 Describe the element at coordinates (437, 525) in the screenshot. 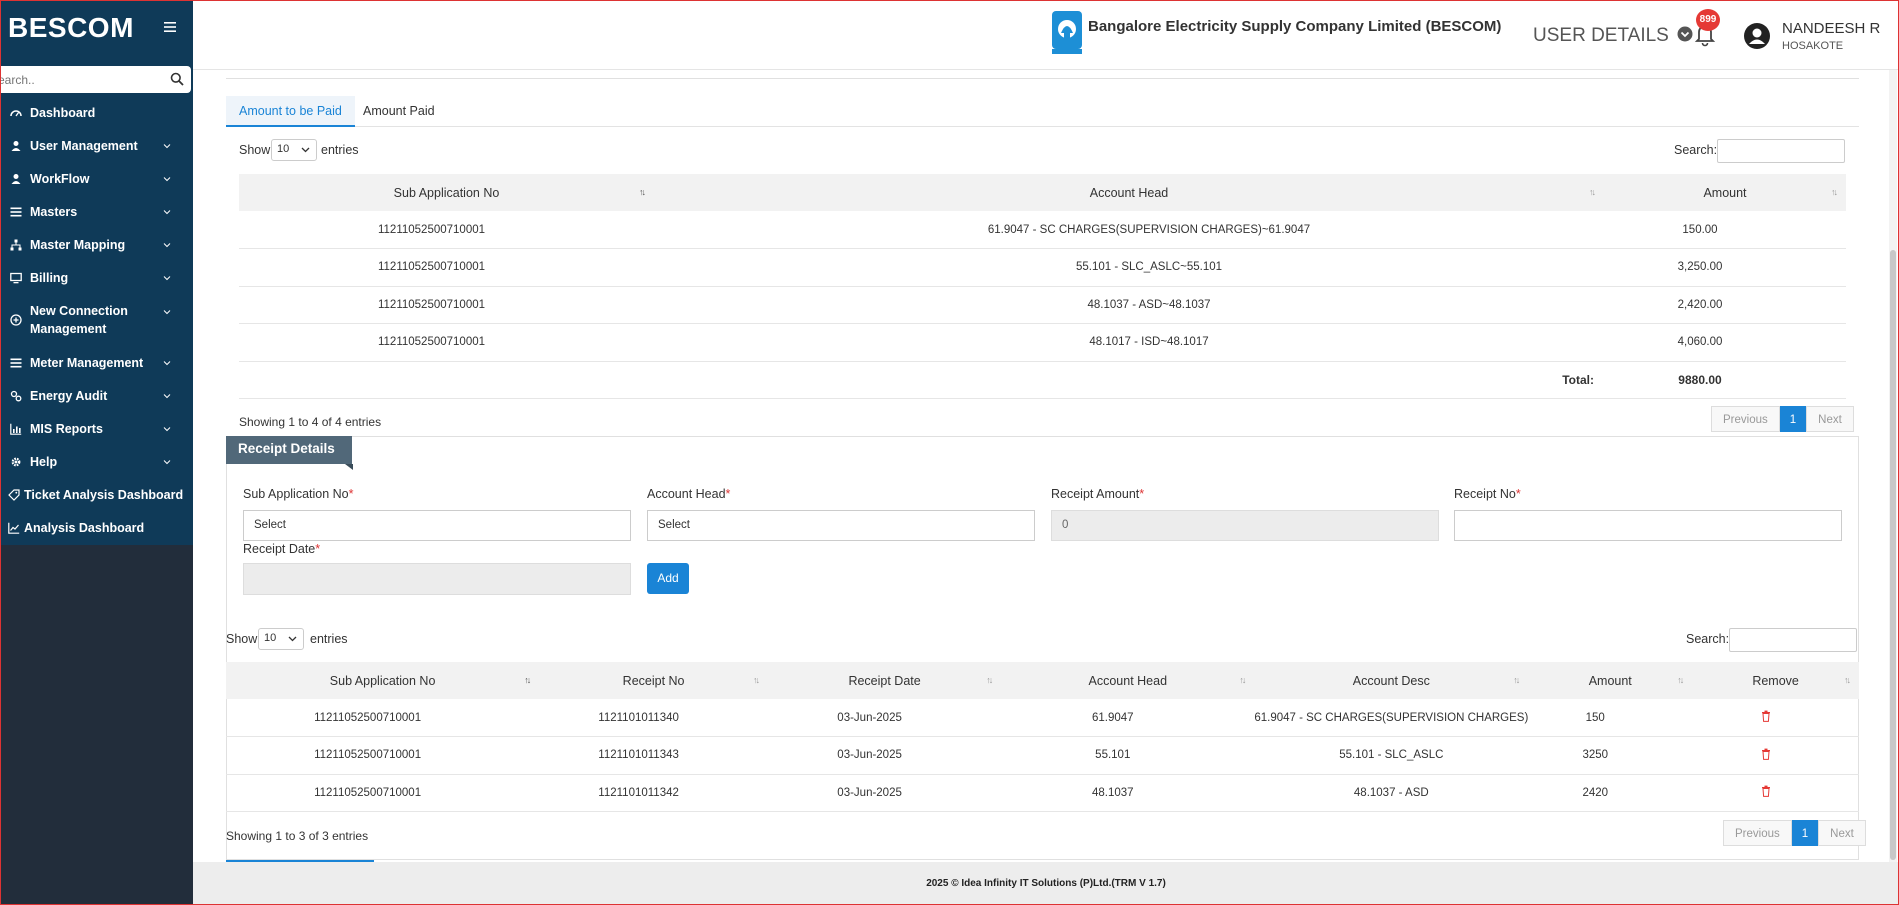

I see `sub-application-no-select: Select` at that location.